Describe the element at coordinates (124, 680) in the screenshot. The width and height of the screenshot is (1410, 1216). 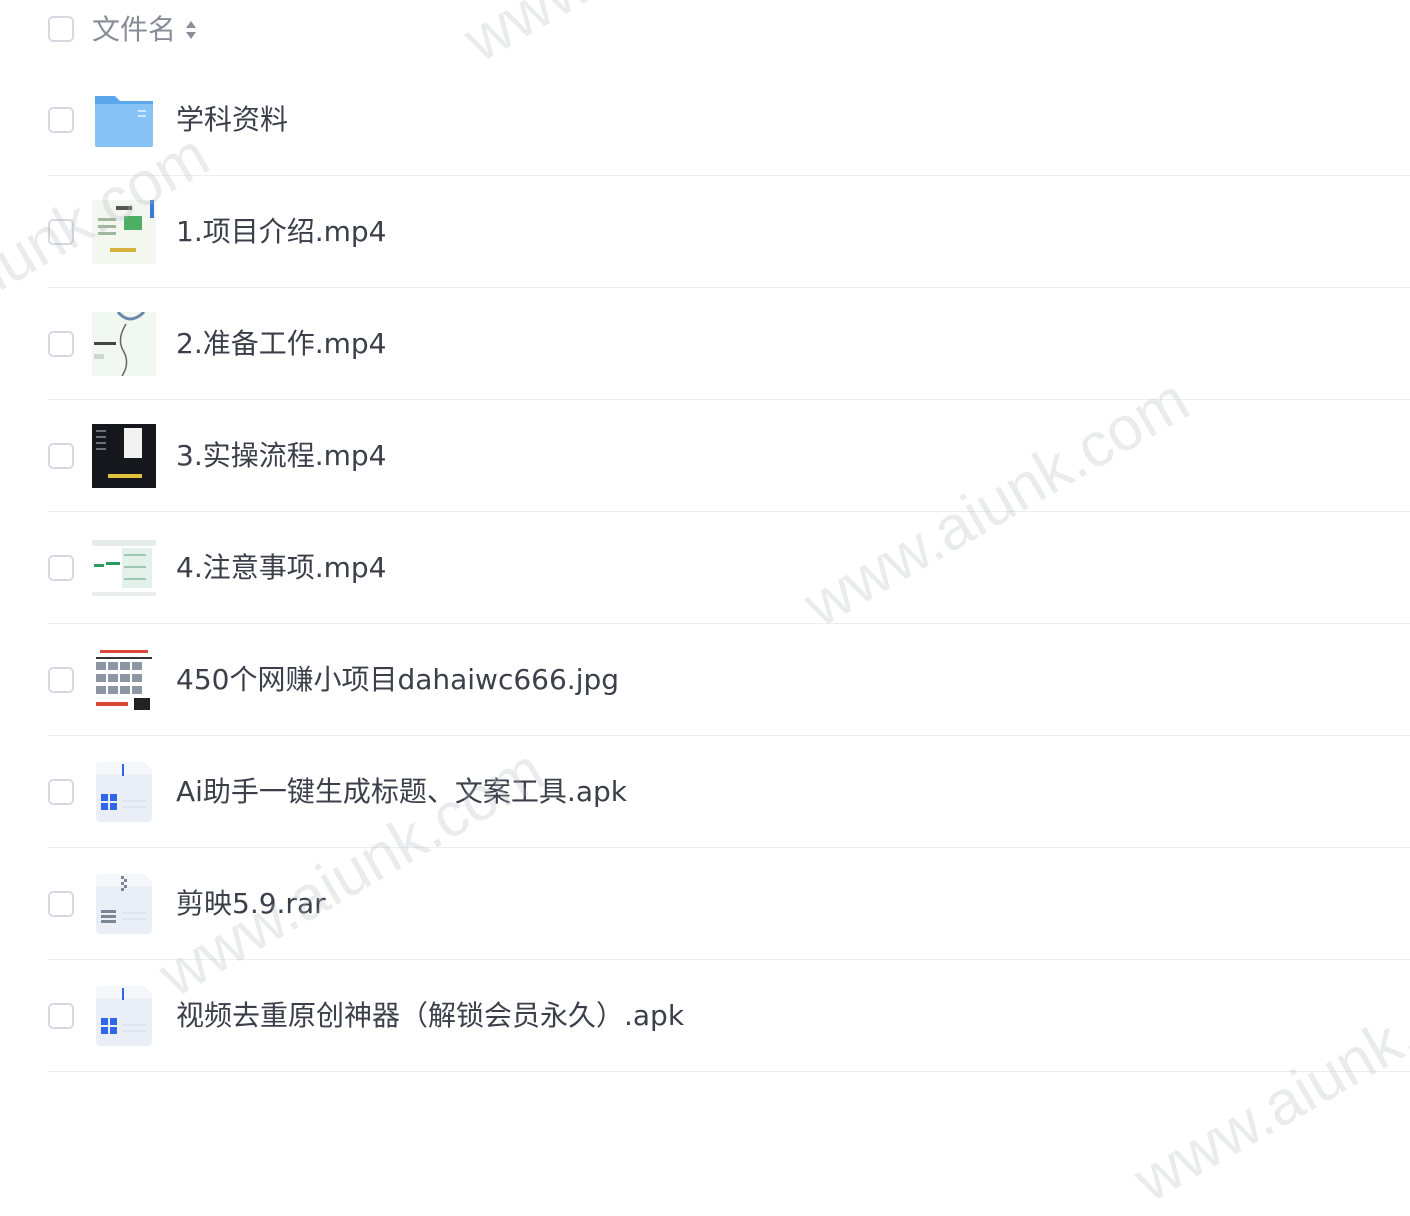
I see `image-thumbnail` at that location.